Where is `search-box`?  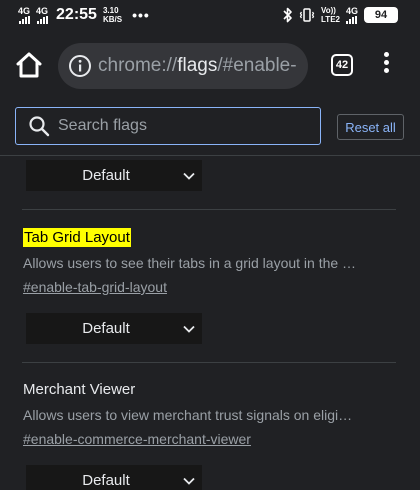
search-box is located at coordinates (168, 126).